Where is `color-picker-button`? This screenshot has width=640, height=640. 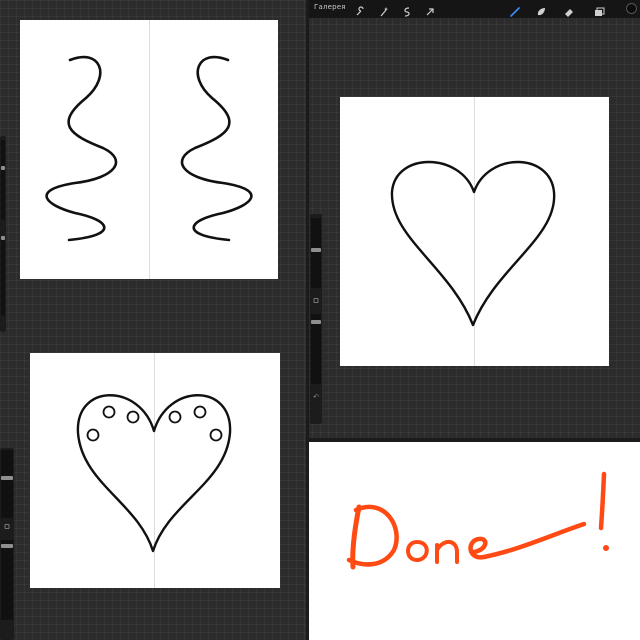 color-picker-button is located at coordinates (631, 8).